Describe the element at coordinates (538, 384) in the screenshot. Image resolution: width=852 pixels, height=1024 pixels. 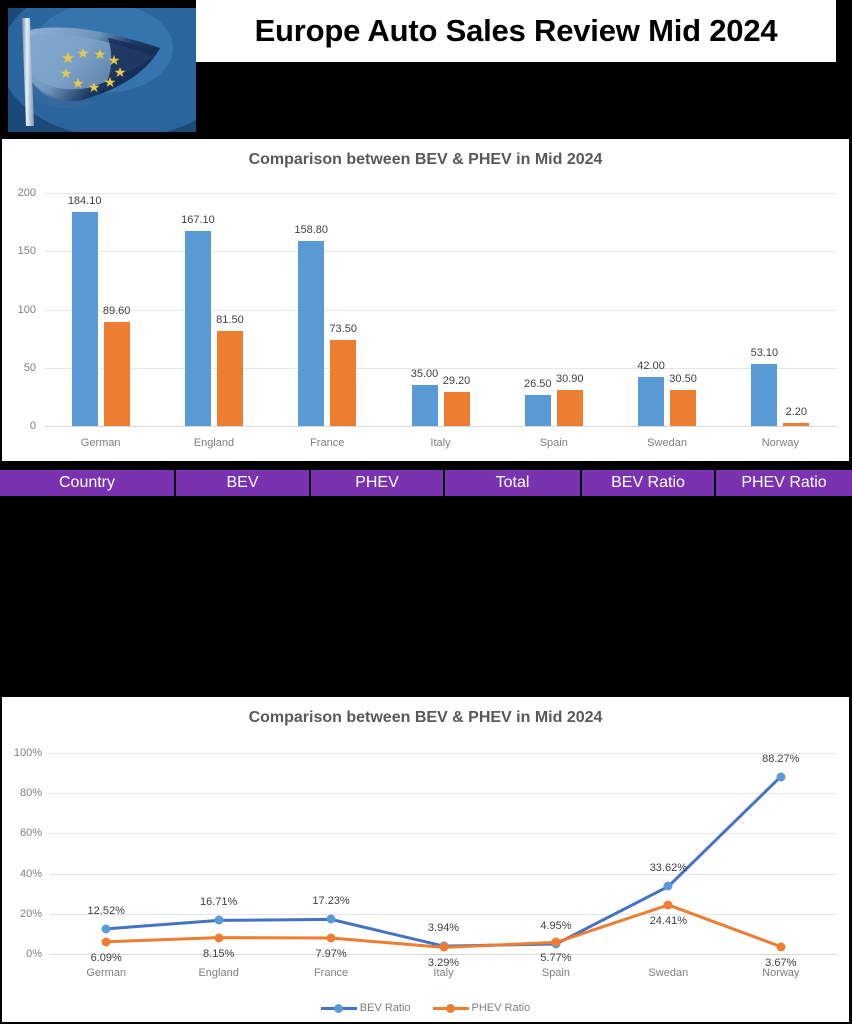
I see `bar-value-label: 26.50` at that location.